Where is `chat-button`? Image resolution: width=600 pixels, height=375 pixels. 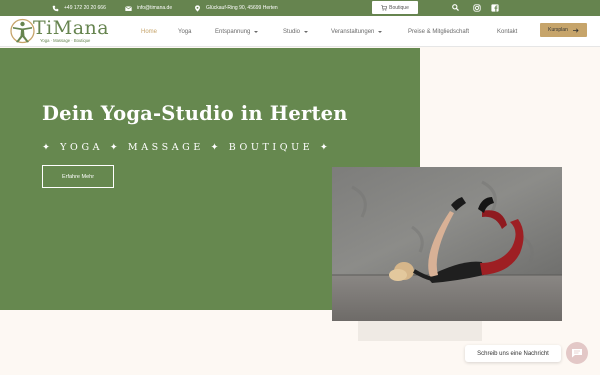 chat-button is located at coordinates (577, 353).